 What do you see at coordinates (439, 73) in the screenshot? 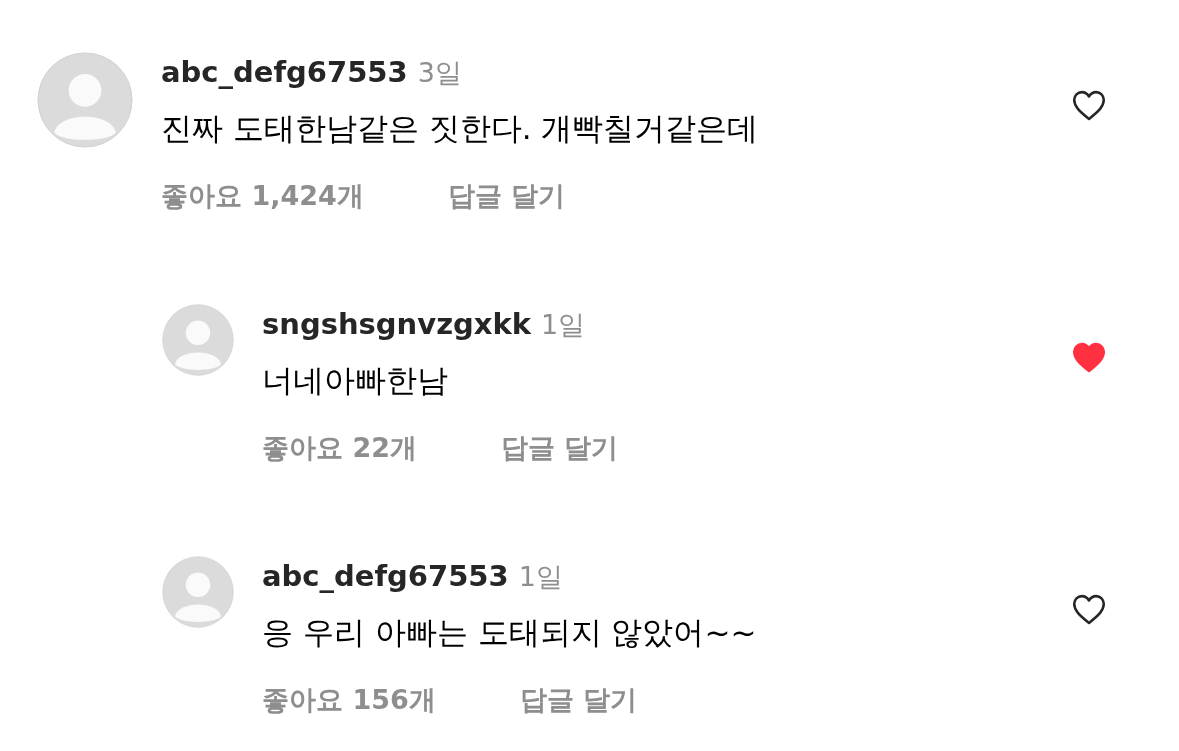
I see `comment-time: 3일` at bounding box center [439, 73].